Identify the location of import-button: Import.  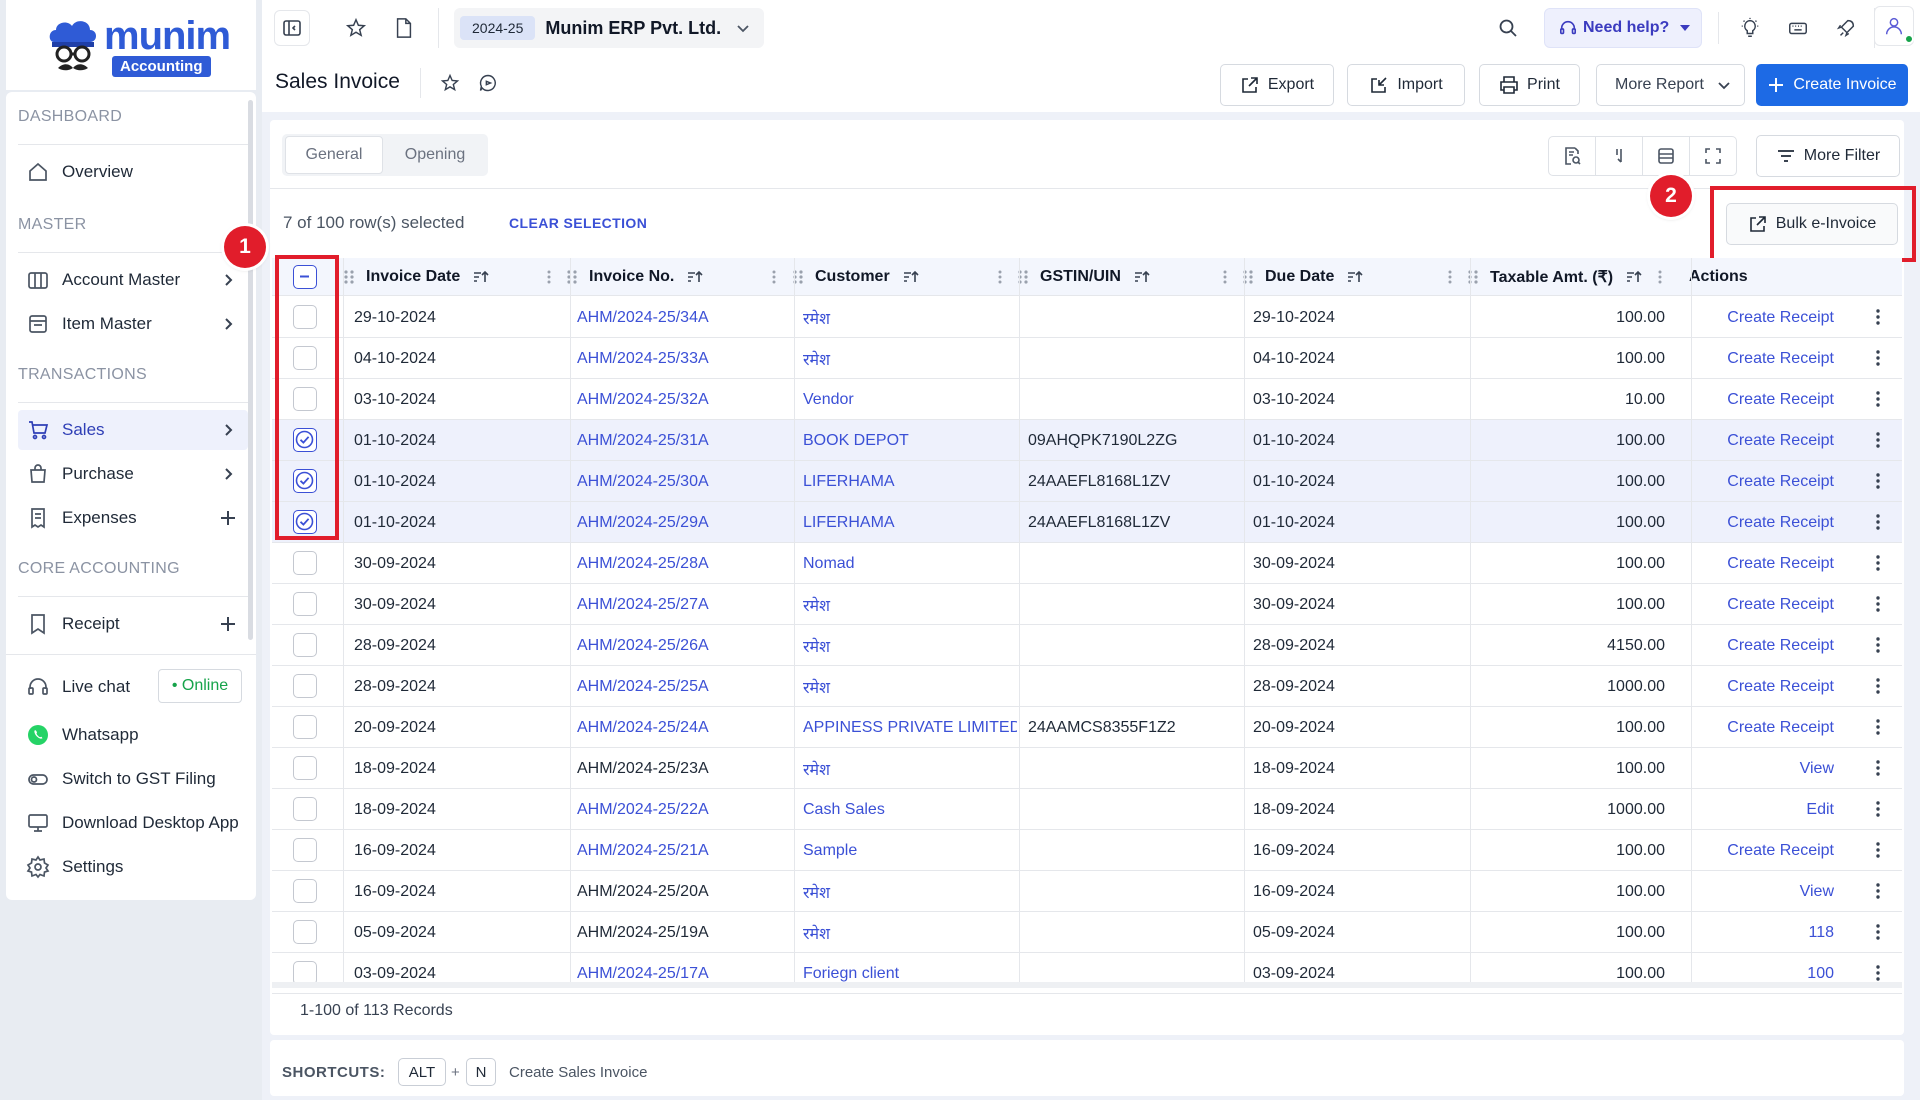
(1406, 85).